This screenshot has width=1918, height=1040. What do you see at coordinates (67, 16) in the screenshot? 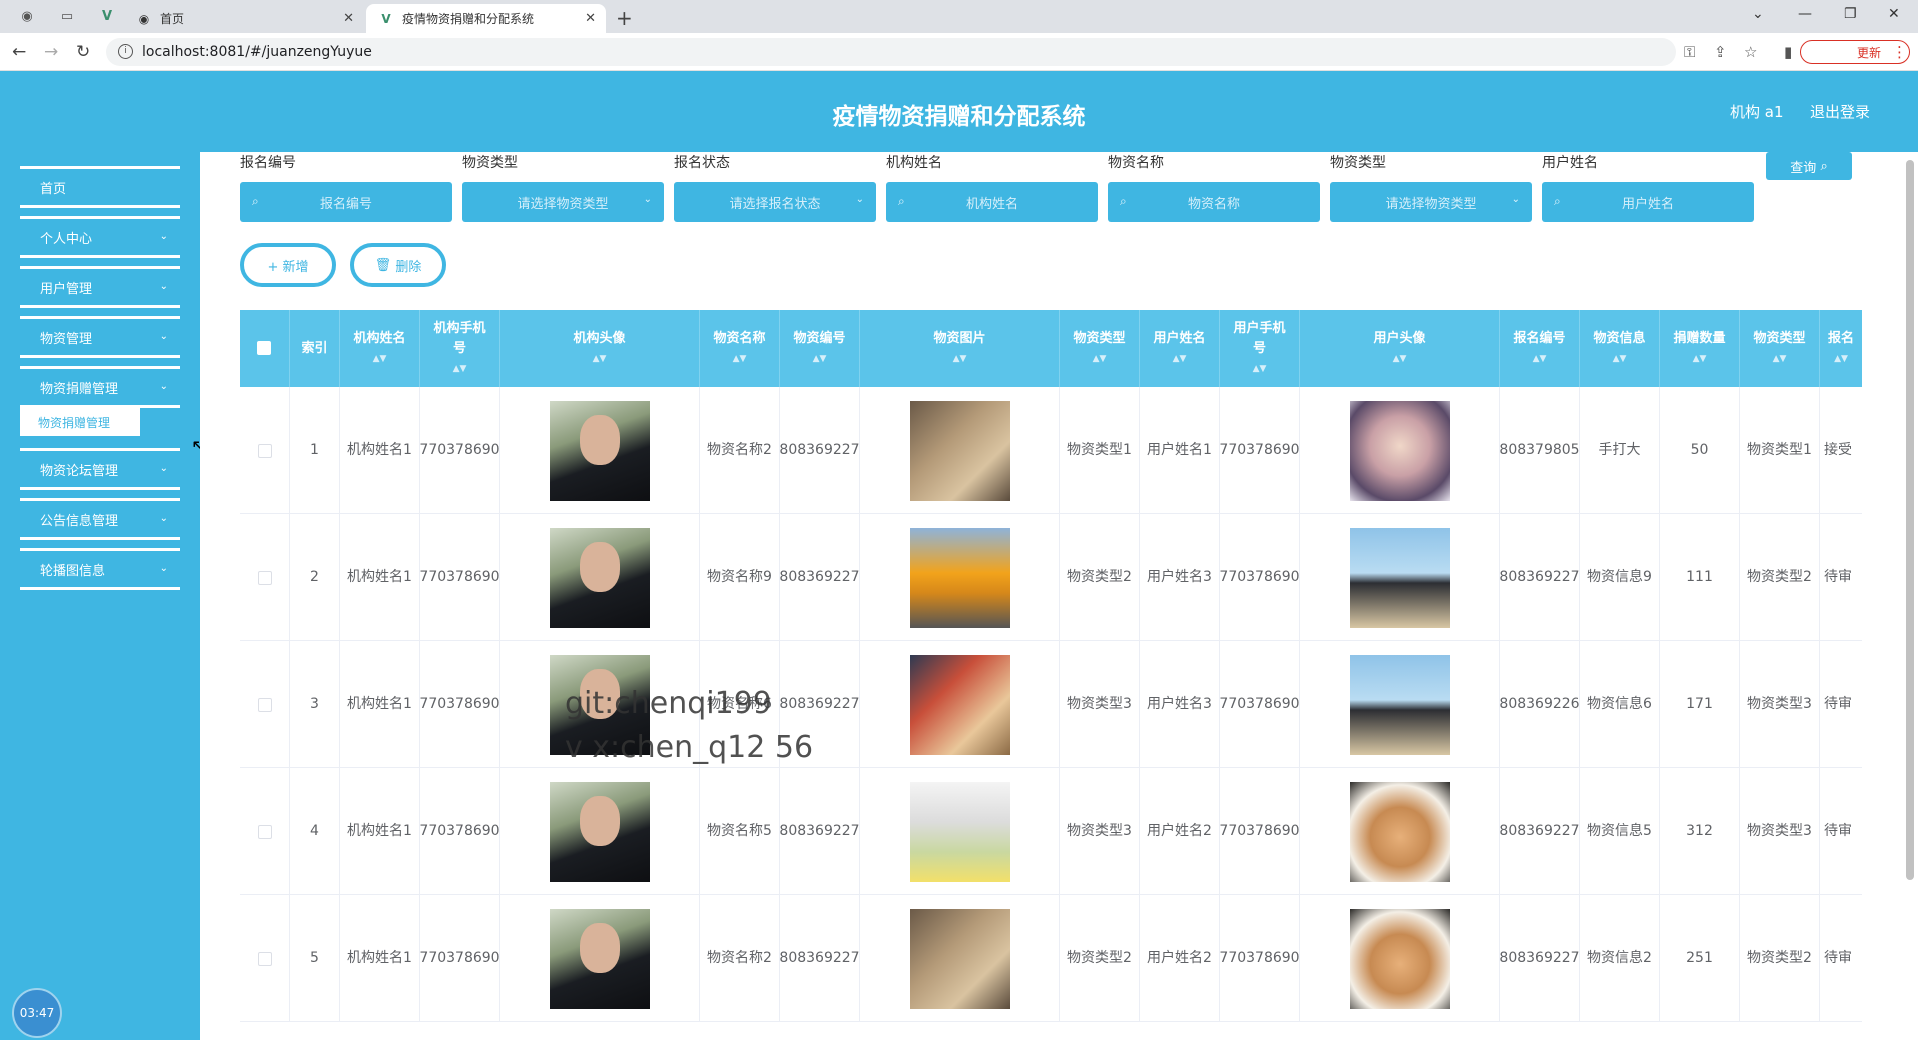
I see `pinned-tab-icon: ▭` at bounding box center [67, 16].